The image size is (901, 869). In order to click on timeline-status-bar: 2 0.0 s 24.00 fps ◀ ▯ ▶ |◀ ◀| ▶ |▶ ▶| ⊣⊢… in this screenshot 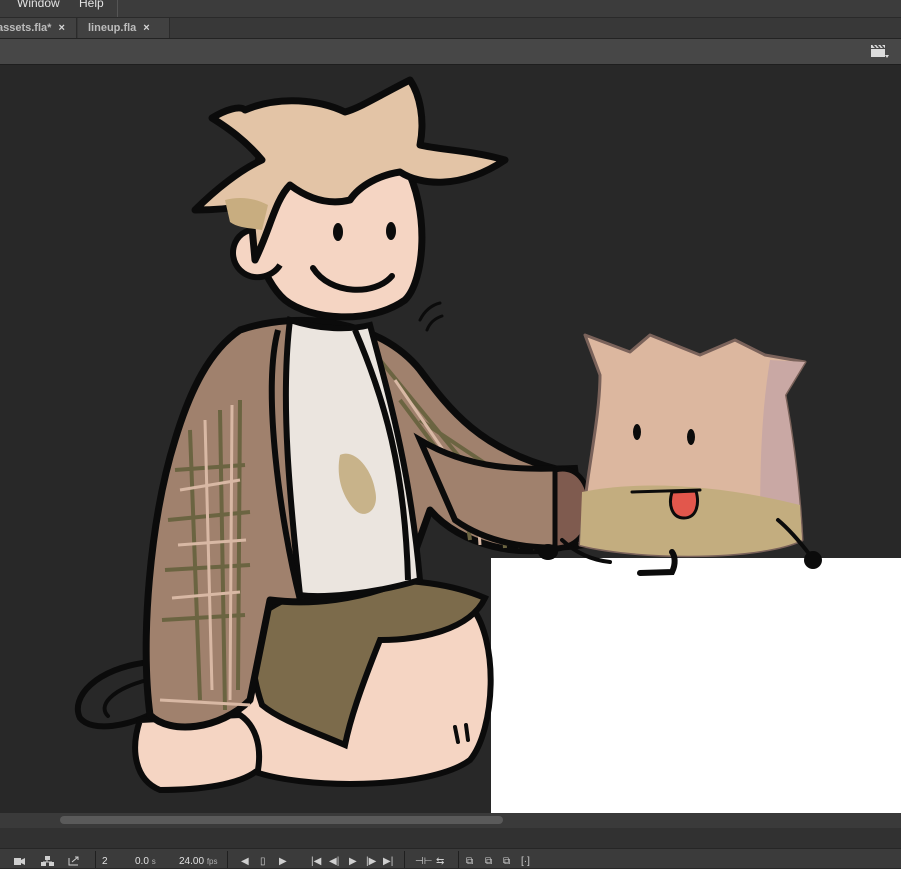, I will do `click(450, 858)`.